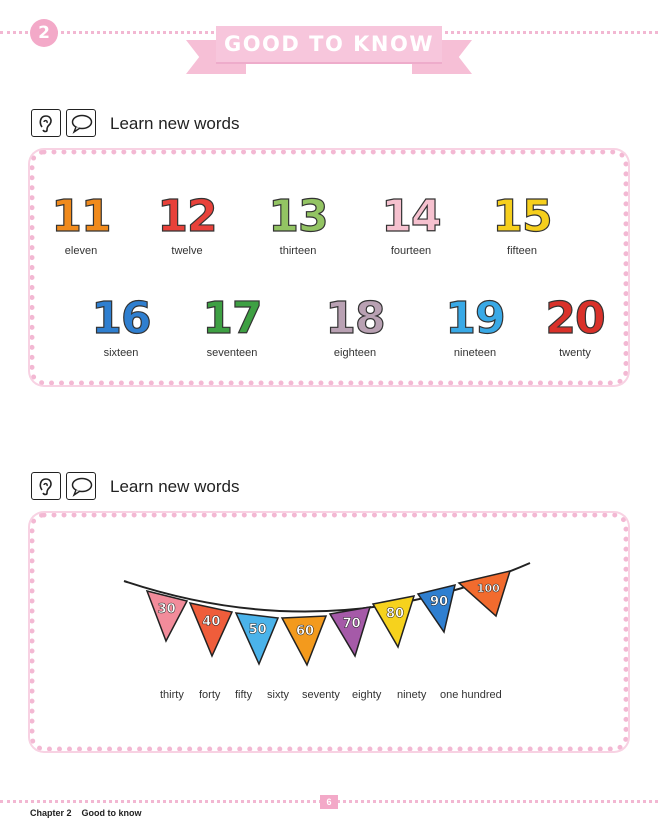 The image size is (658, 831). I want to click on number-word-14: fourteen, so click(411, 251).